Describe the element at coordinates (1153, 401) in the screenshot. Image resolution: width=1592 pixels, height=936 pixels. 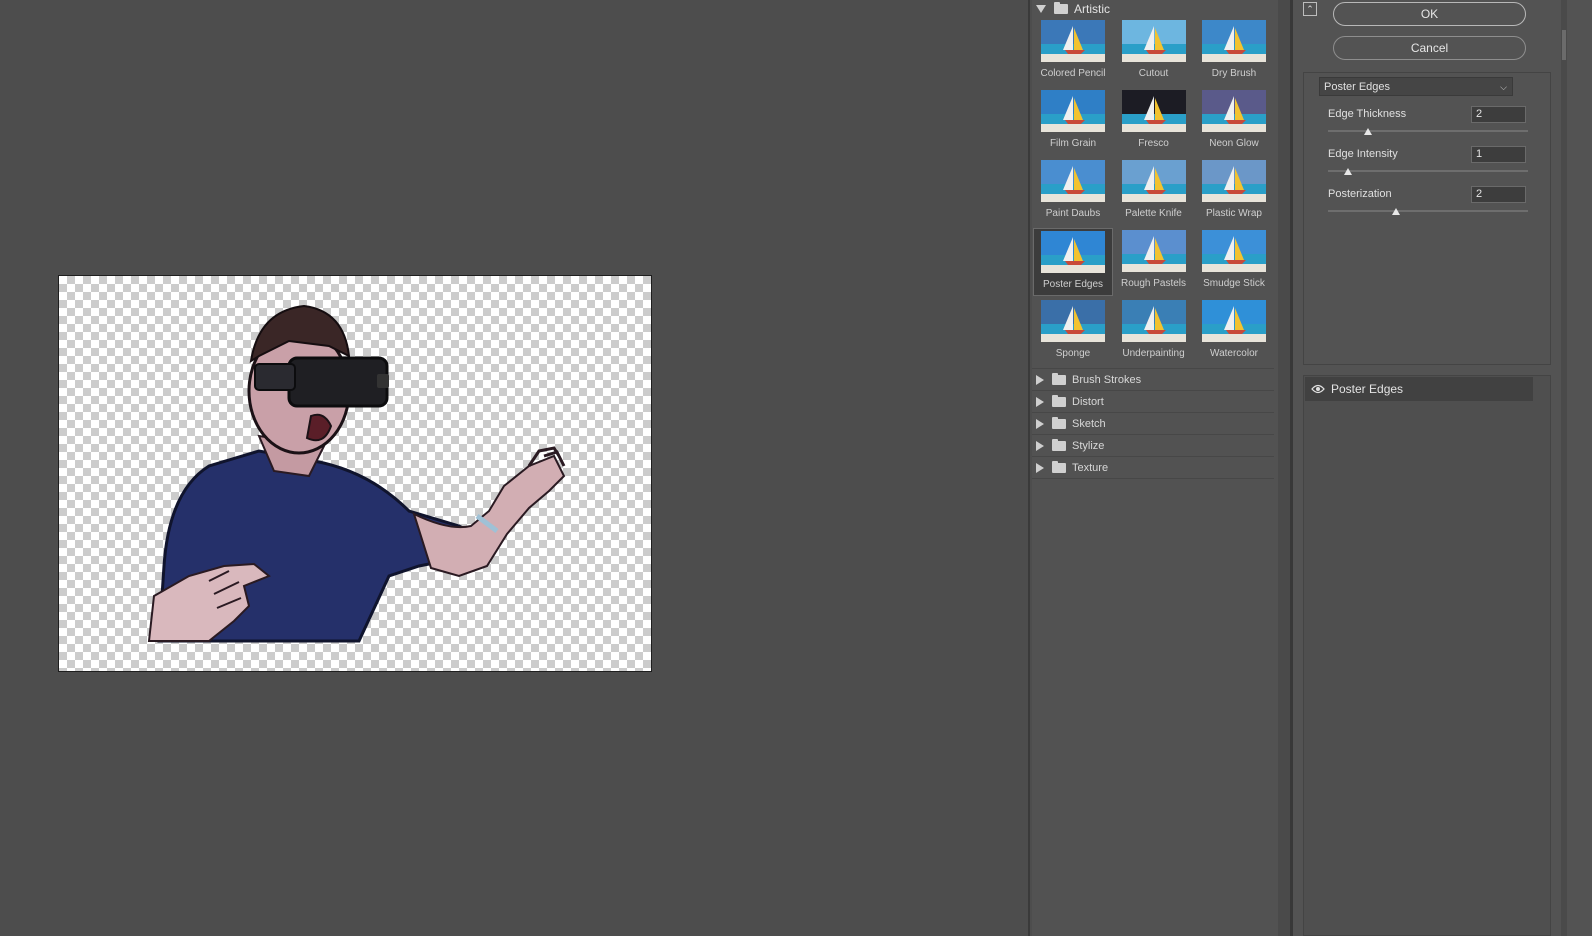
I see `category-distort: Distort` at that location.